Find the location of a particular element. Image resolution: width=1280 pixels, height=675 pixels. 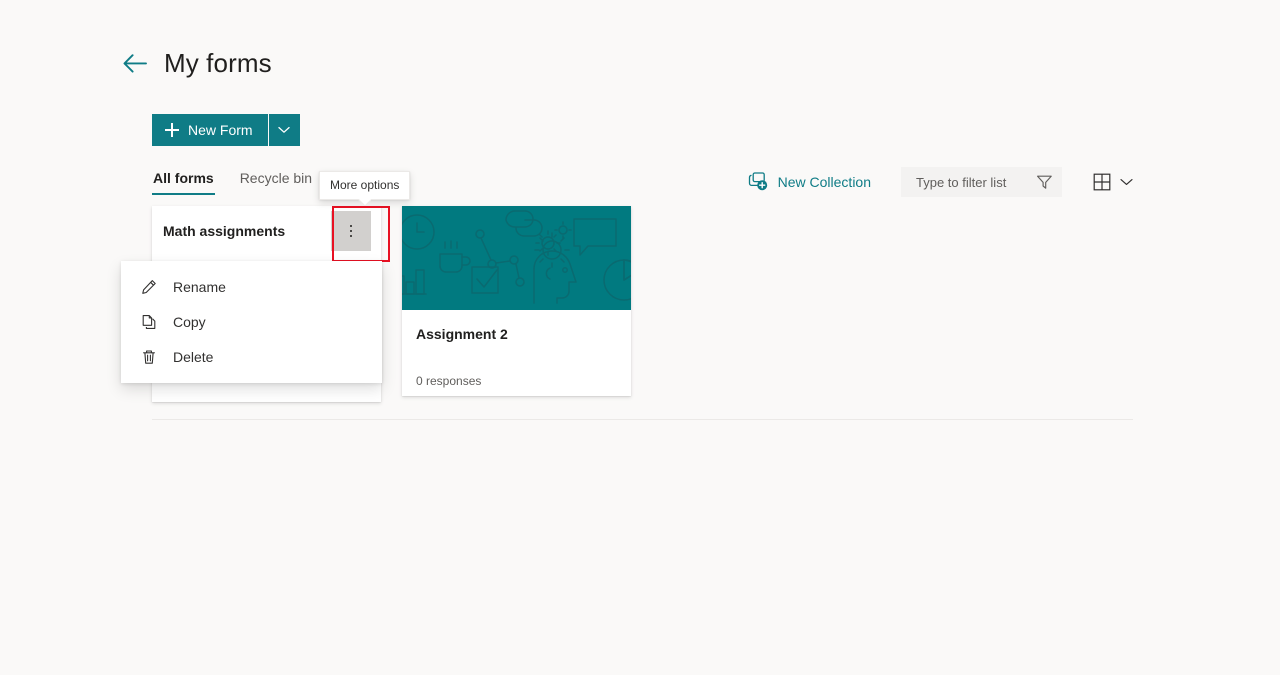

page-header: My forms is located at coordinates (195, 63).